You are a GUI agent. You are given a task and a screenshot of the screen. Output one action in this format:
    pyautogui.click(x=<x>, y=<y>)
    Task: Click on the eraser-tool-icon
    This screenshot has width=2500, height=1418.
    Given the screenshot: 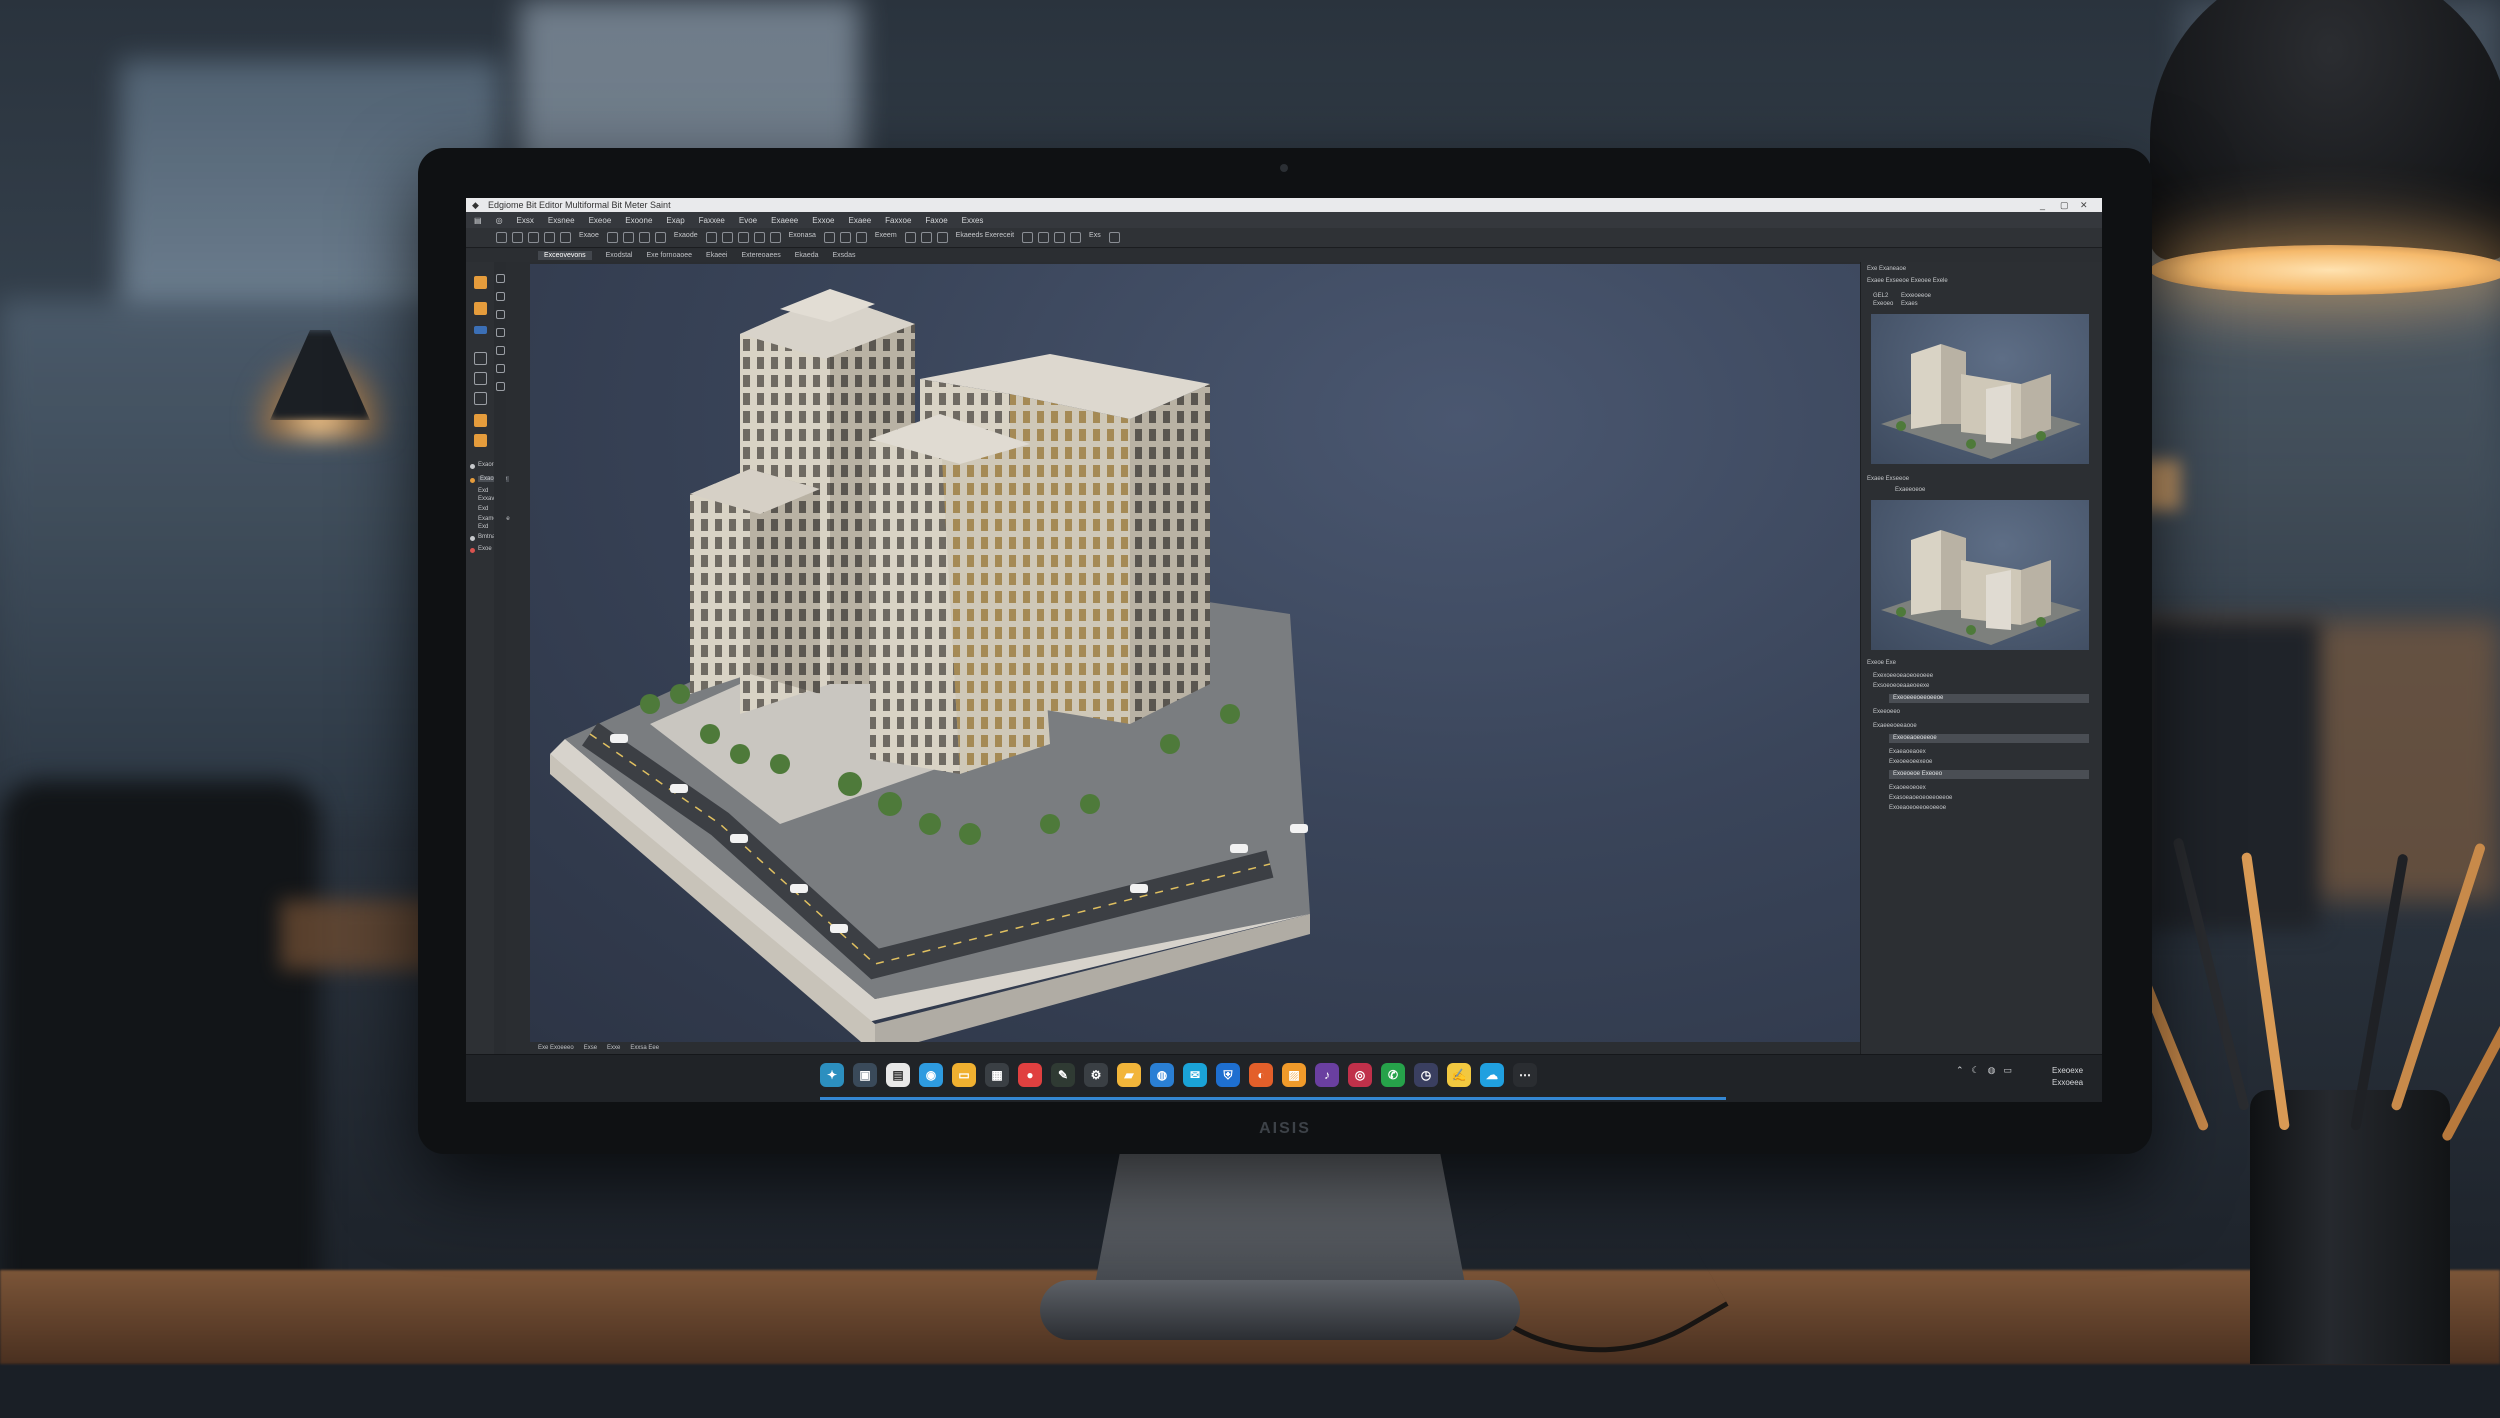 What is the action you would take?
    pyautogui.click(x=480, y=398)
    